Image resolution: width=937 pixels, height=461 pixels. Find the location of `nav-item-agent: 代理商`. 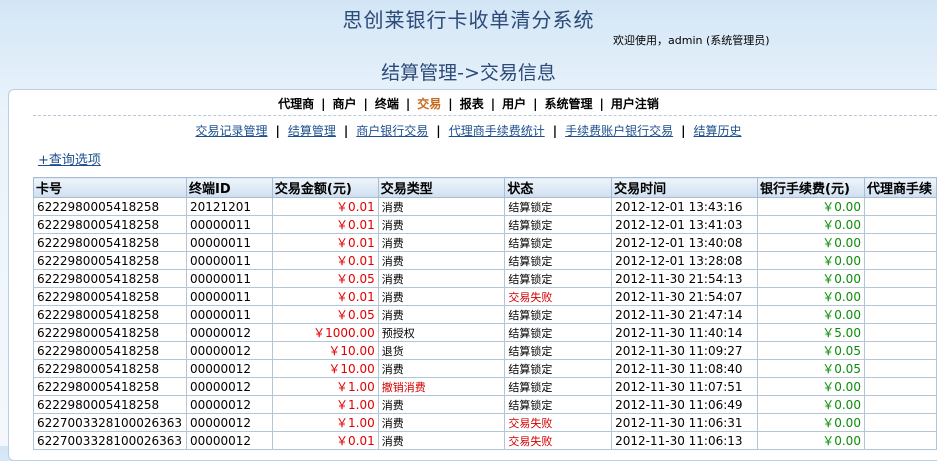

nav-item-agent: 代理商 is located at coordinates (296, 104).